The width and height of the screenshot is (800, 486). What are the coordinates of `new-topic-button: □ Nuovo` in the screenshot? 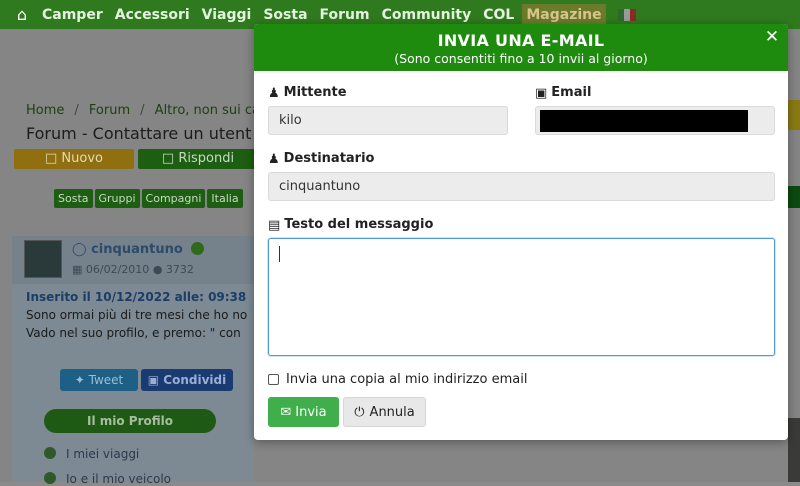 It's located at (74, 159).